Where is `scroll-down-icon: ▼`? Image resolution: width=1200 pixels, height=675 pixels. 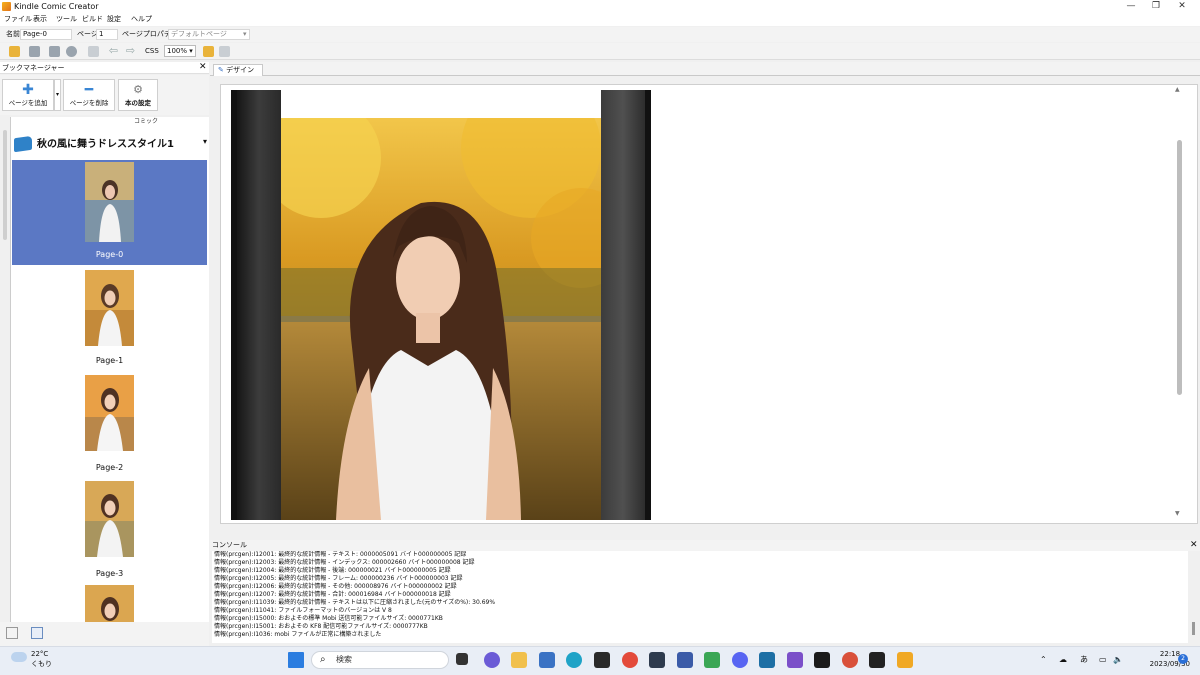
scroll-down-icon: ▼ is located at coordinates (1177, 513).